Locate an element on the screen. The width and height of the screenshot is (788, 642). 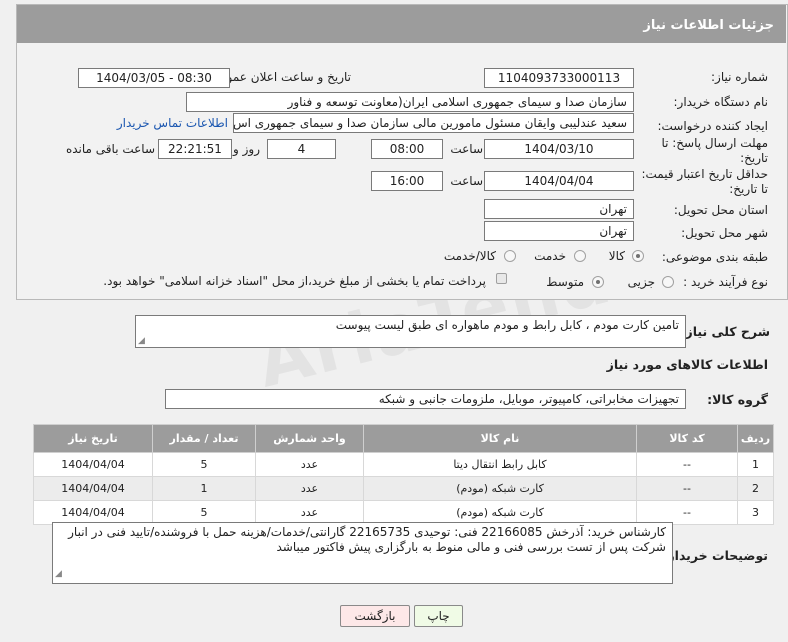
cell-row-num: 3 is located at coordinates (755, 512).